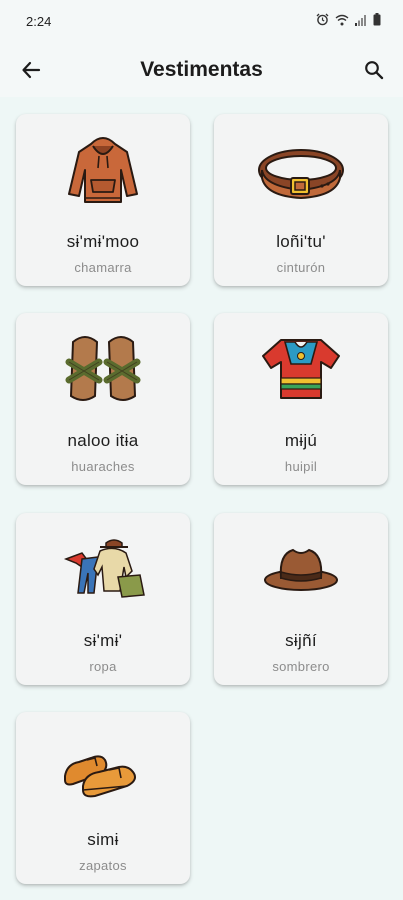 Image resolution: width=403 pixels, height=900 pixels. What do you see at coordinates (103, 440) in the screenshot?
I see `vocab-word: naloo itɨa` at bounding box center [103, 440].